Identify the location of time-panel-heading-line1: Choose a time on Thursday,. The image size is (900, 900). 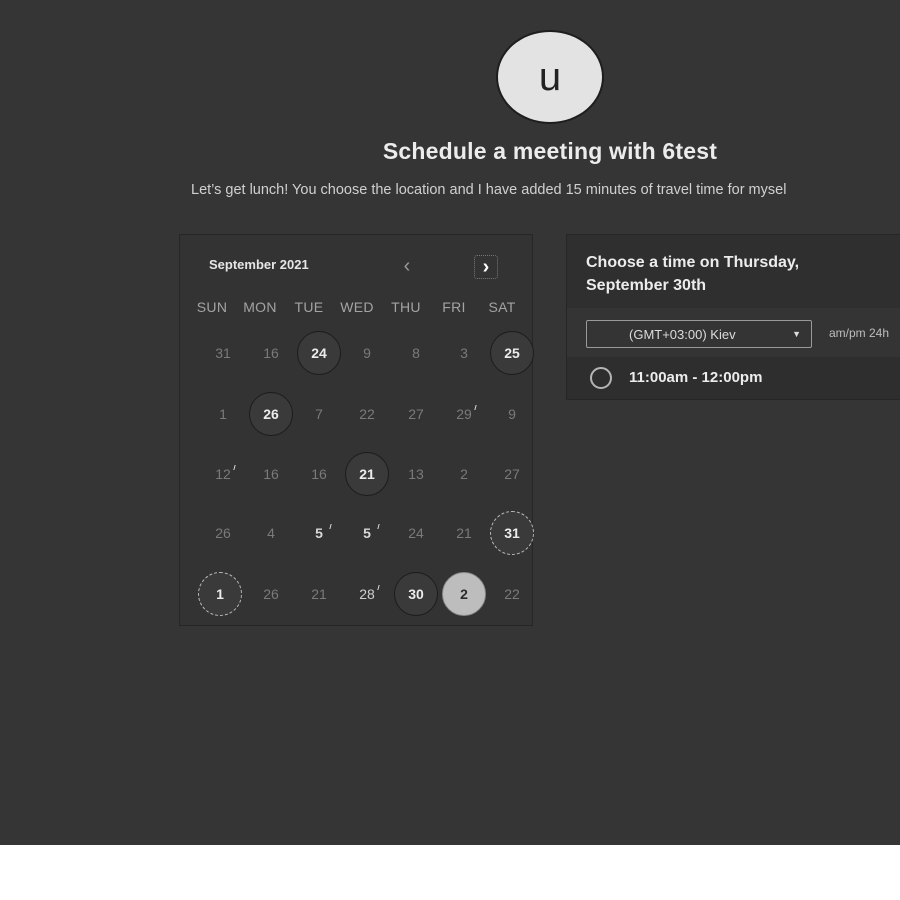
(693, 262).